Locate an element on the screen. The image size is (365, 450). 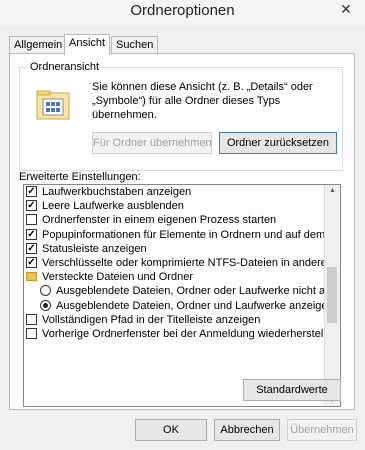
reset-folders-button: Ordner zurücksetzen is located at coordinates (278, 143).